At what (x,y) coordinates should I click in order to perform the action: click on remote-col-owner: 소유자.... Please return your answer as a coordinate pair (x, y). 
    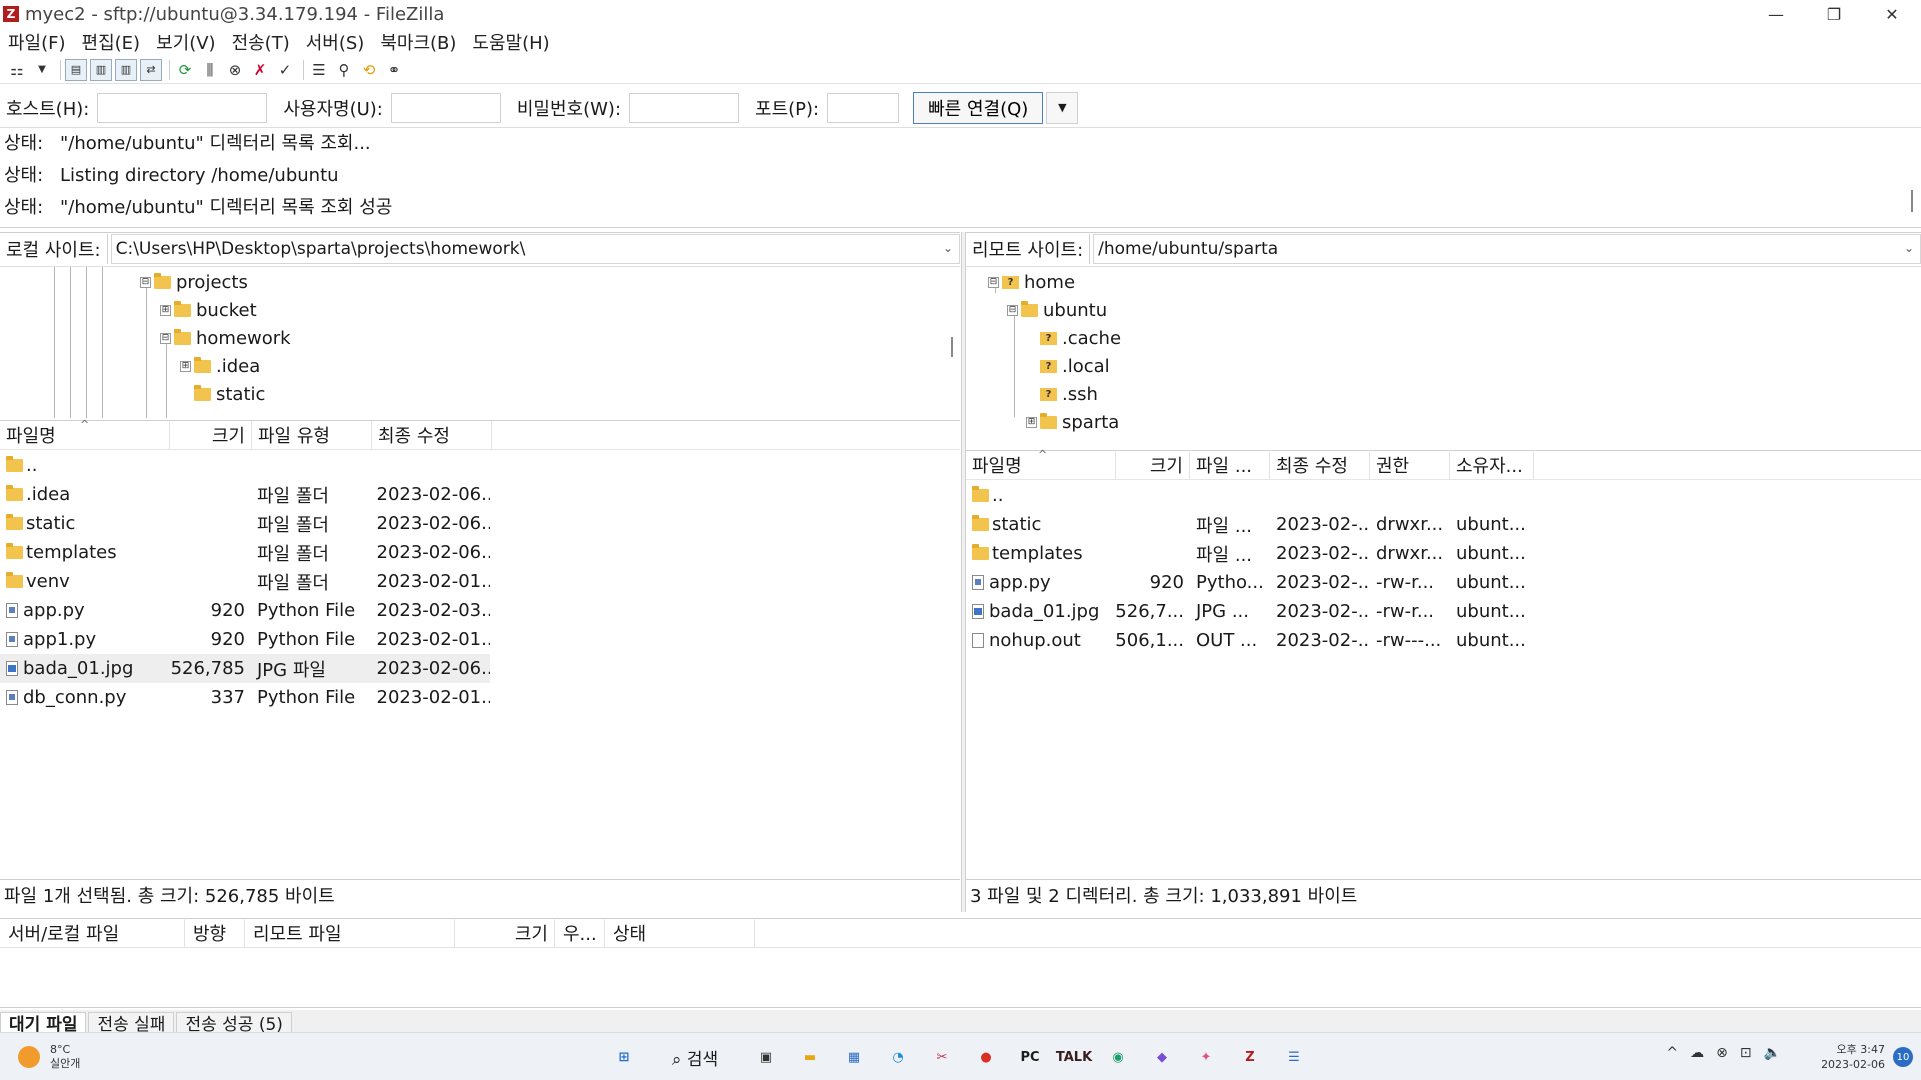
    Looking at the image, I should click on (1492, 465).